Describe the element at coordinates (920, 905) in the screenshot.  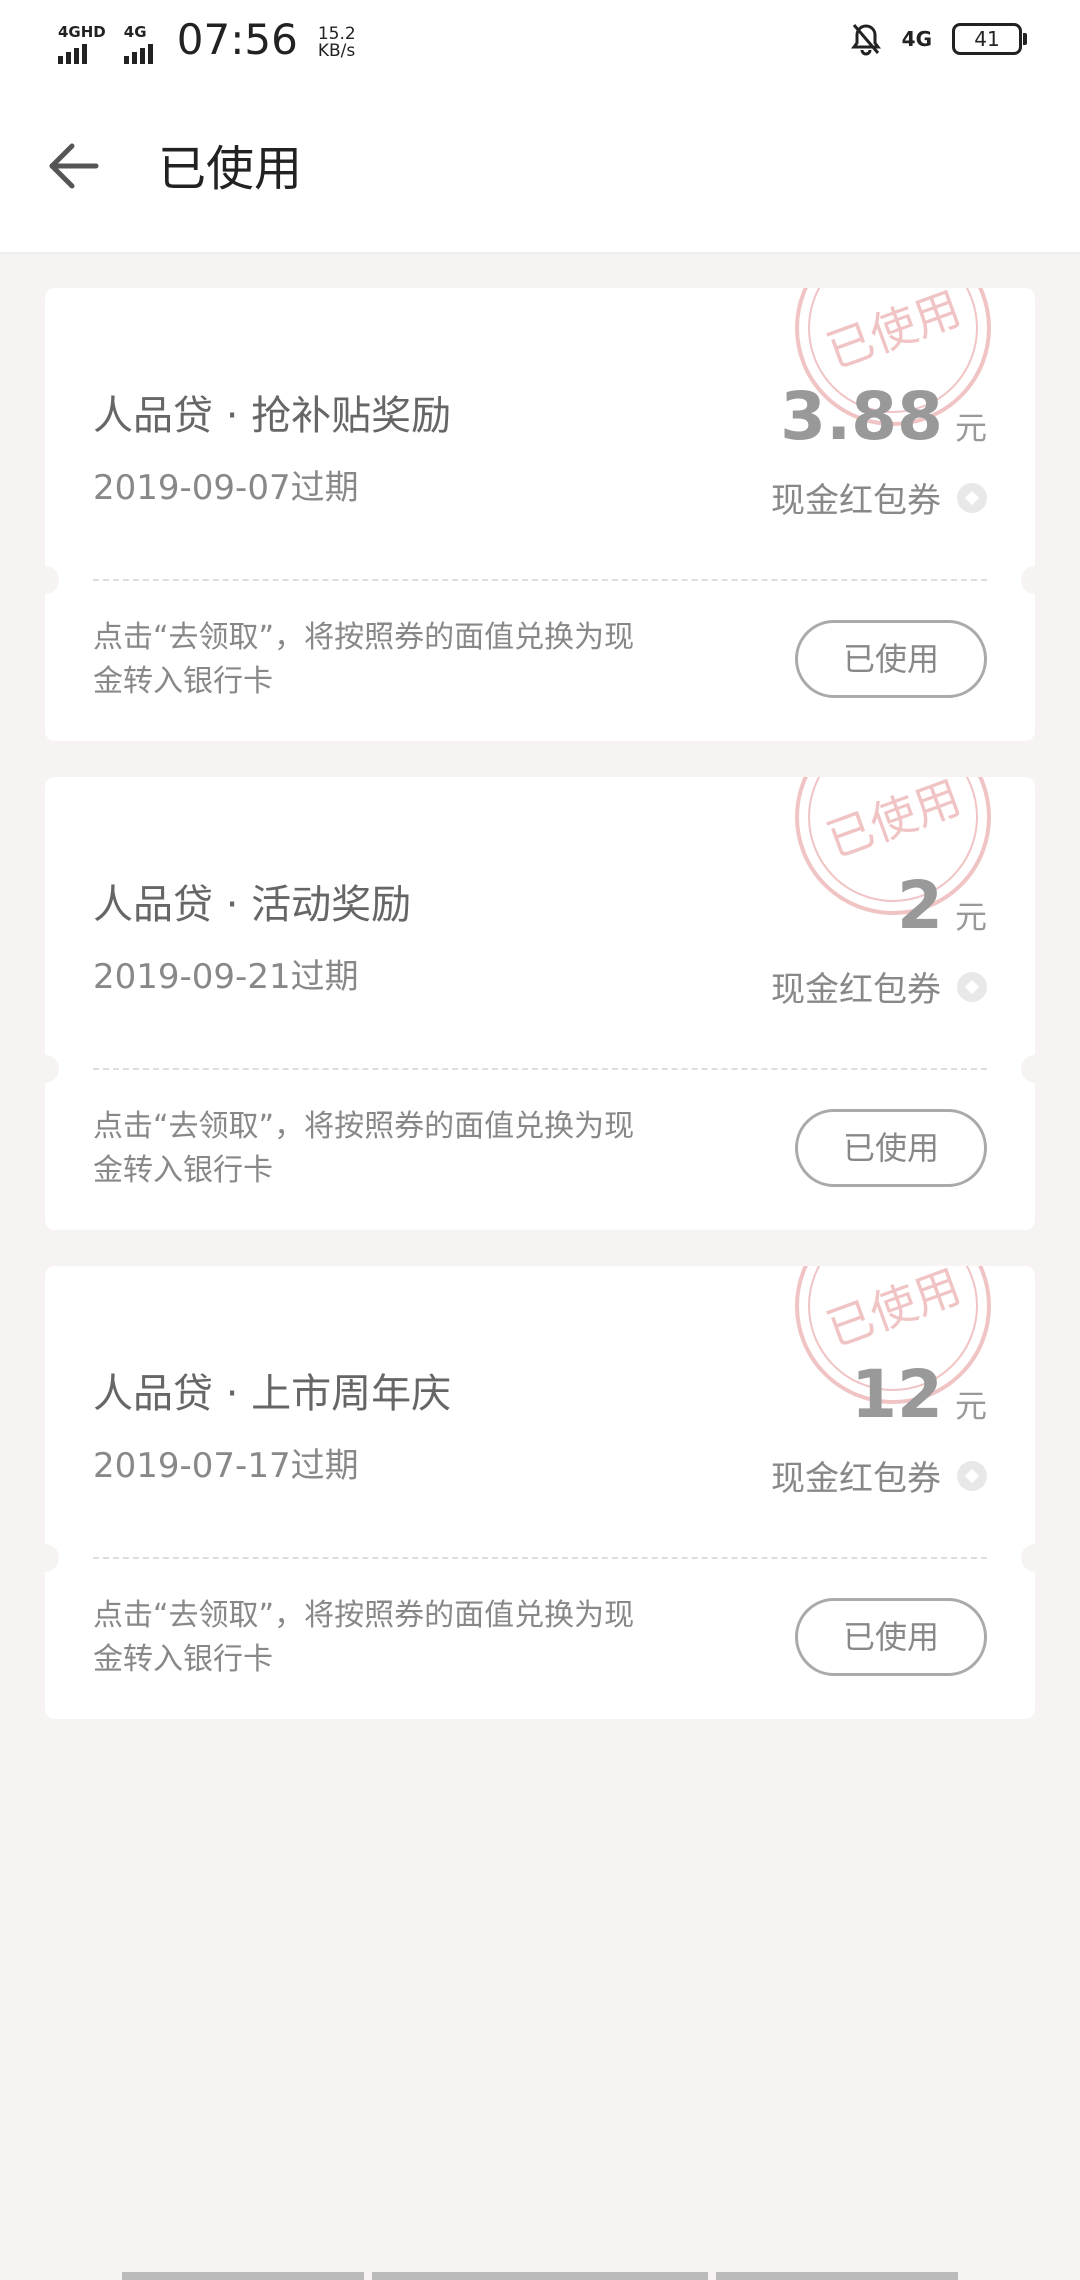
I see `amount-value: 2` at that location.